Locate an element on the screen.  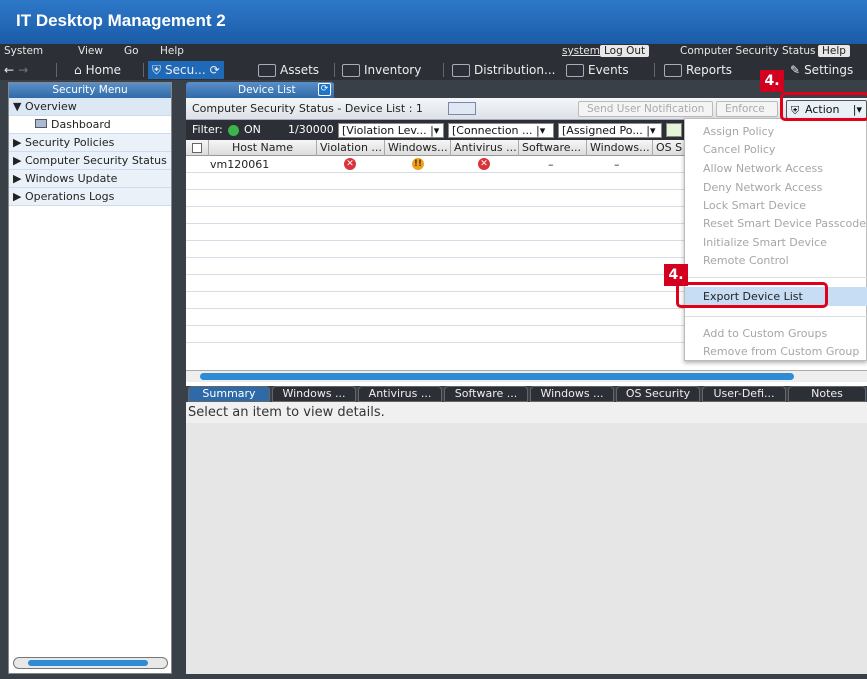
forward-icon: → is located at coordinates (23, 70).